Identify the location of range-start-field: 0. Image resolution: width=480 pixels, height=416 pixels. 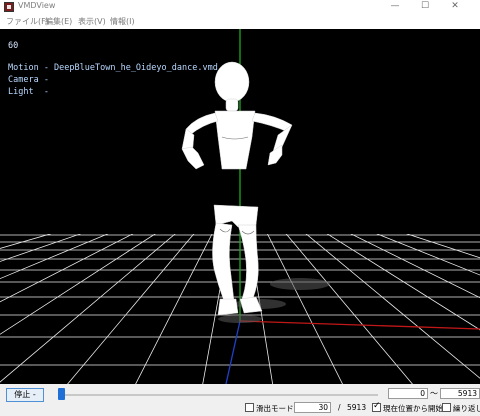
(408, 393).